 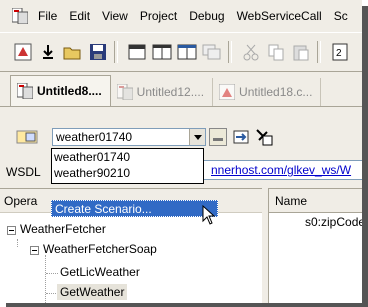 I want to click on scenario-tool-icon, so click(x=264, y=138).